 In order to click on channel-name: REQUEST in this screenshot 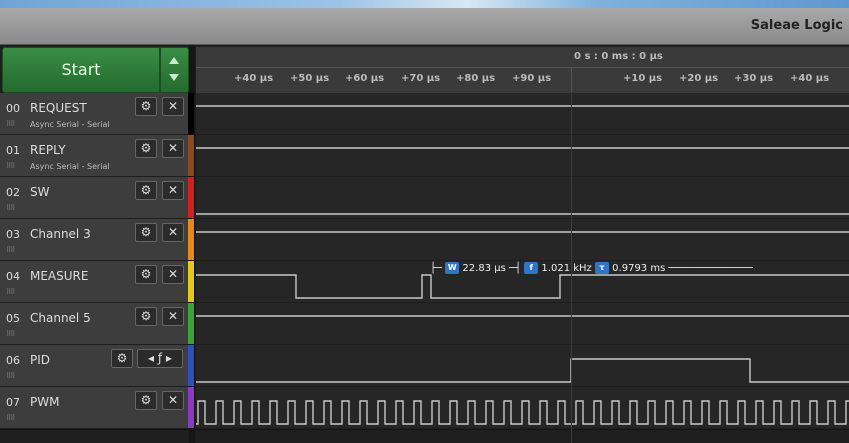, I will do `click(58, 108)`.